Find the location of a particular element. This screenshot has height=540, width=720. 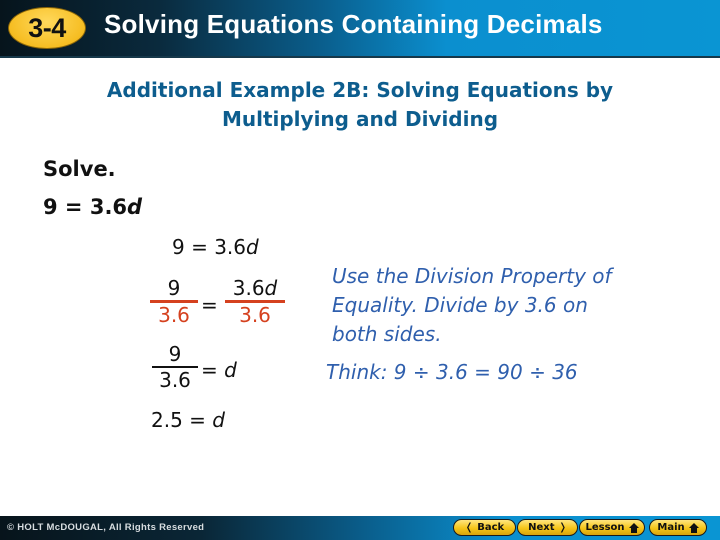

fraction-numerator: 3.6d is located at coordinates (255, 288).